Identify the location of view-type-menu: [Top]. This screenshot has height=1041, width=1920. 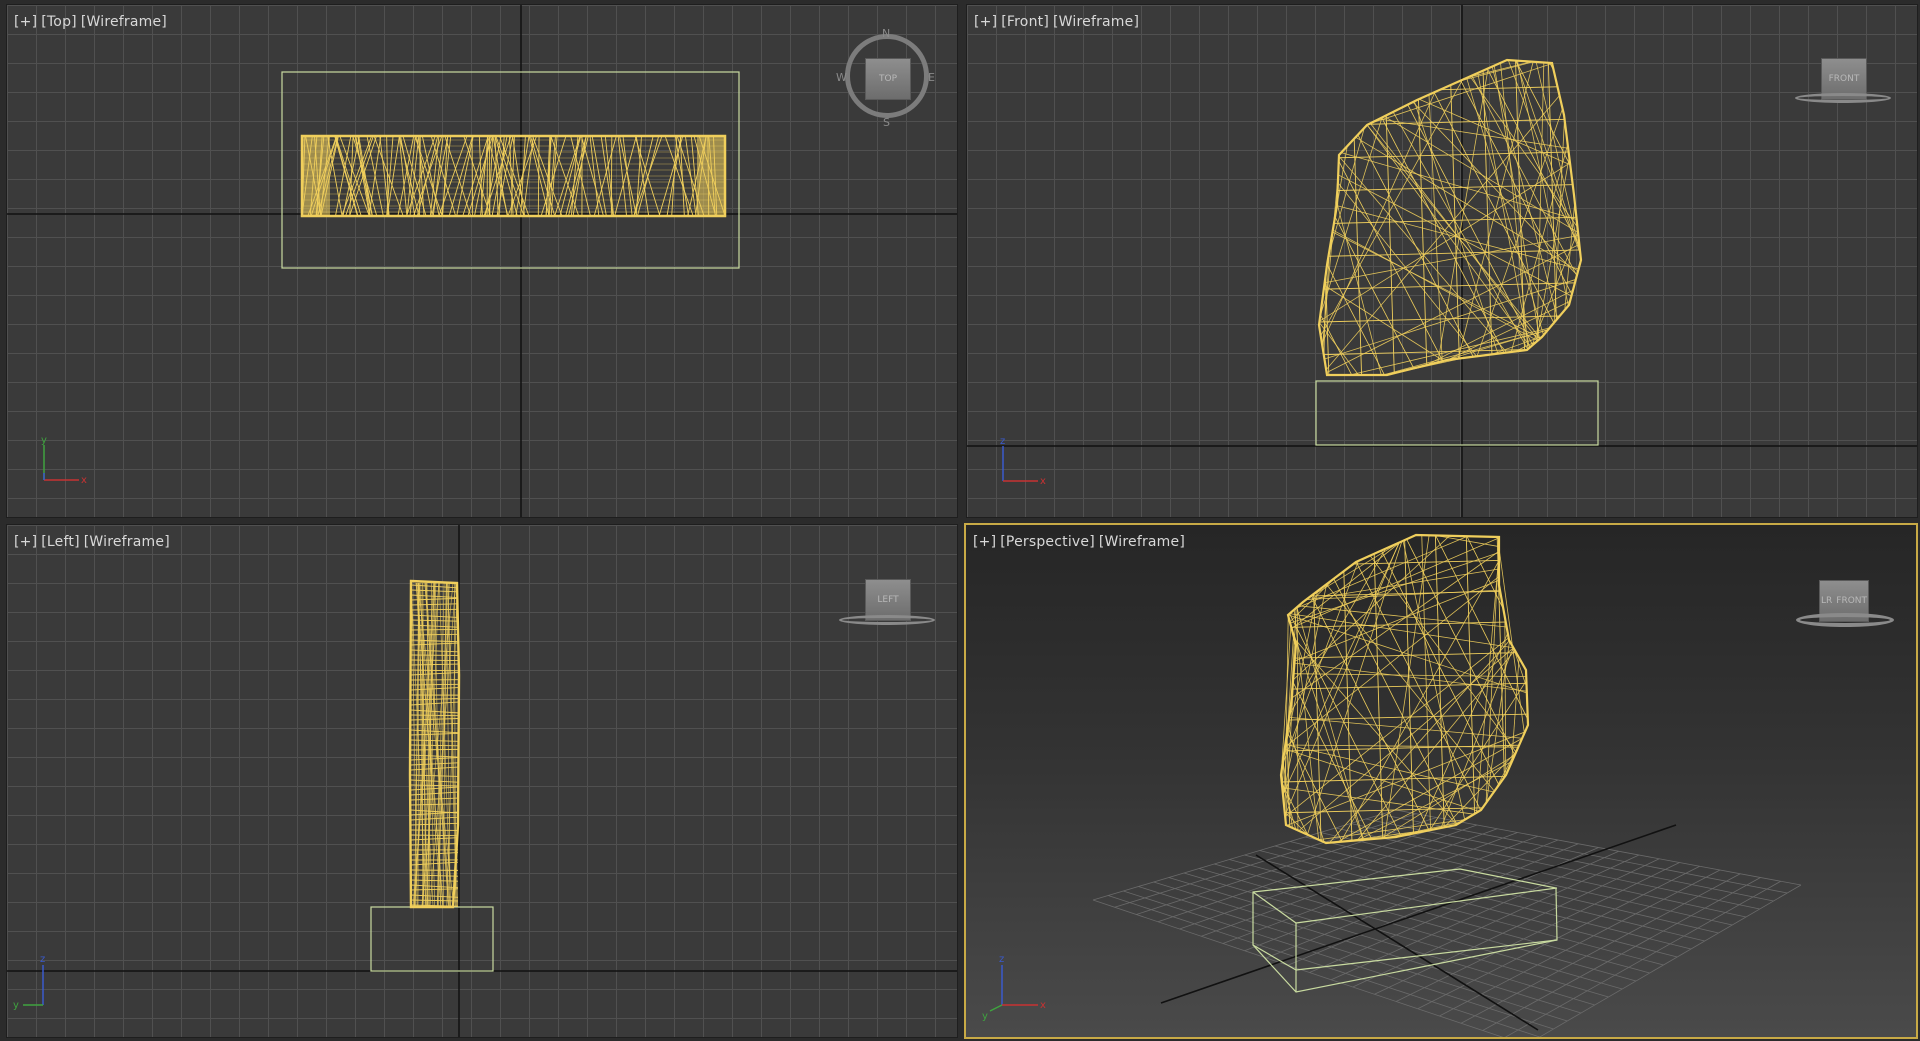
(59, 22).